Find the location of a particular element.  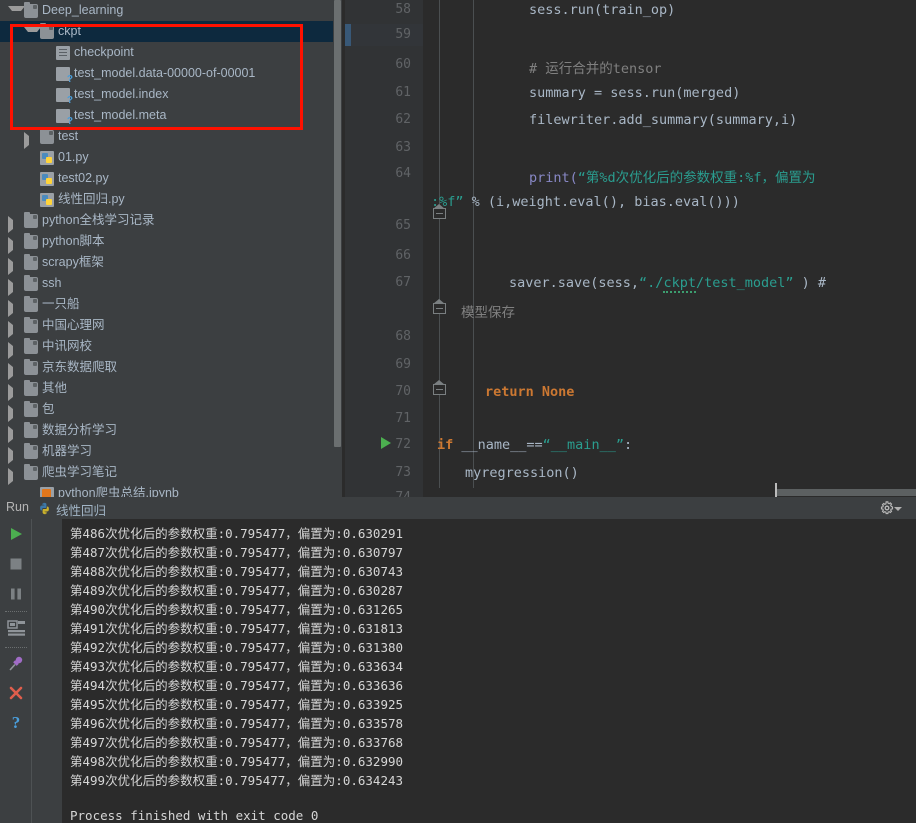

tree-item-file: checkpoint is located at coordinates (166, 52).